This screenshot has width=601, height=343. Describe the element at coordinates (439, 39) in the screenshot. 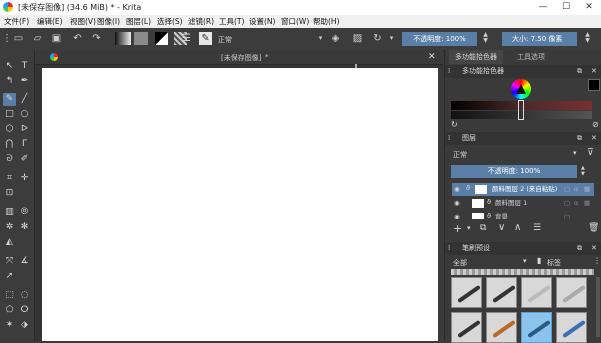

I see `opacity-slider: 不透明度: 100%` at that location.